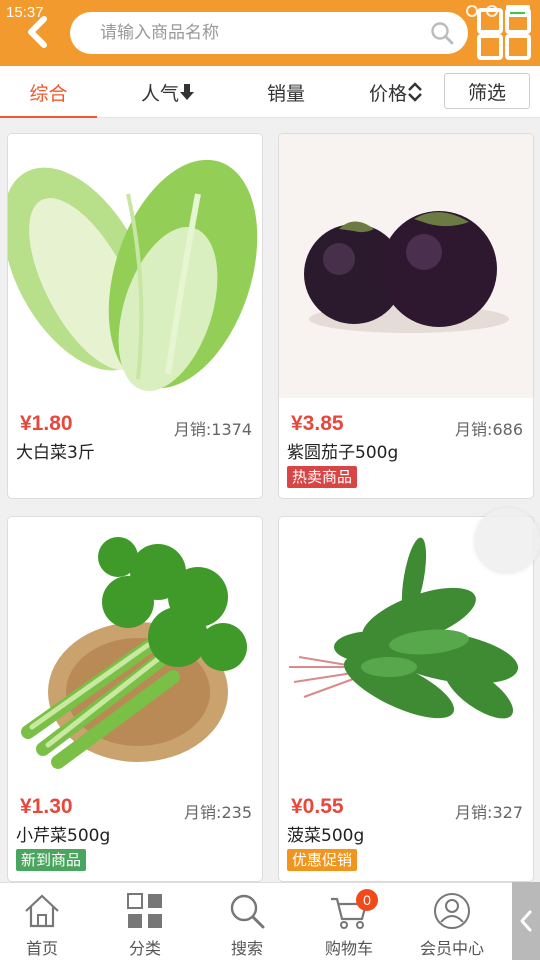 The width and height of the screenshot is (540, 960). Describe the element at coordinates (317, 423) in the screenshot. I see `product-price: ¥3.85` at that location.